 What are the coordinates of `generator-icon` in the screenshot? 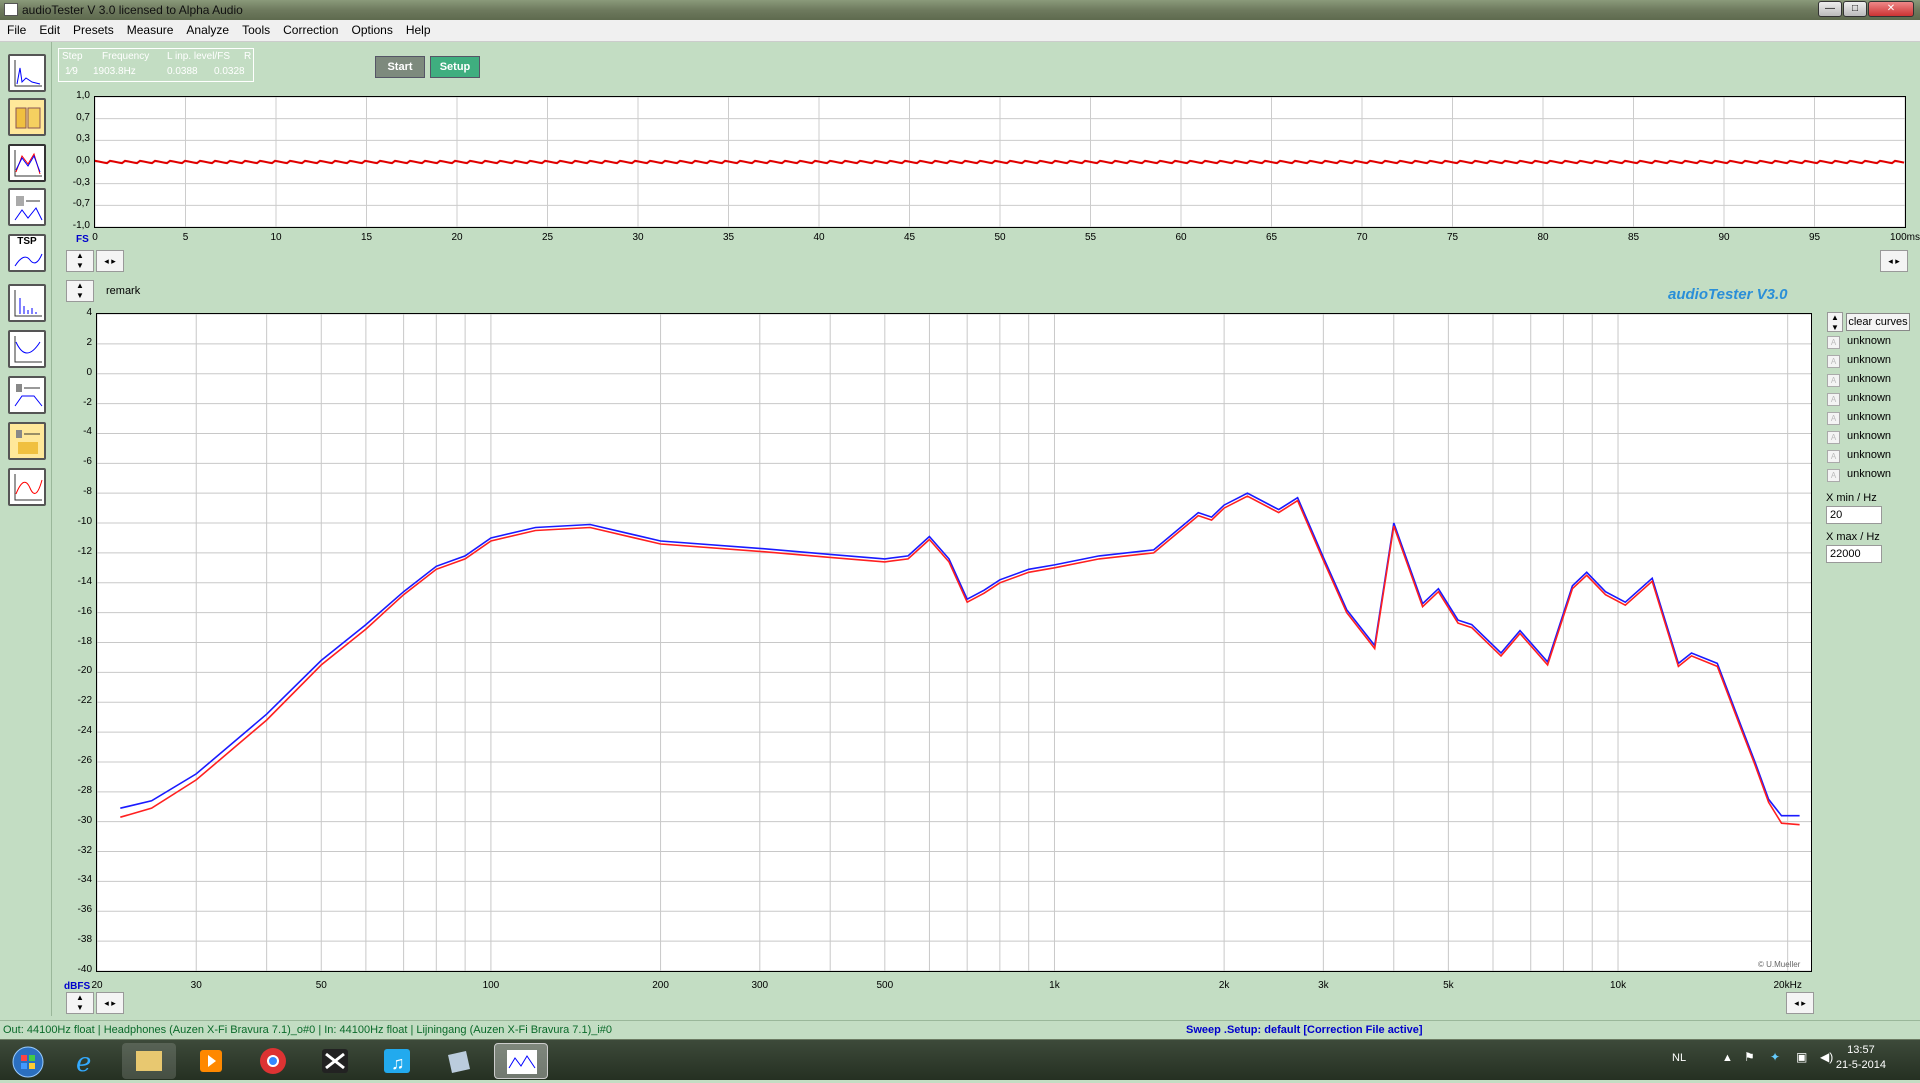 It's located at (28, 118).